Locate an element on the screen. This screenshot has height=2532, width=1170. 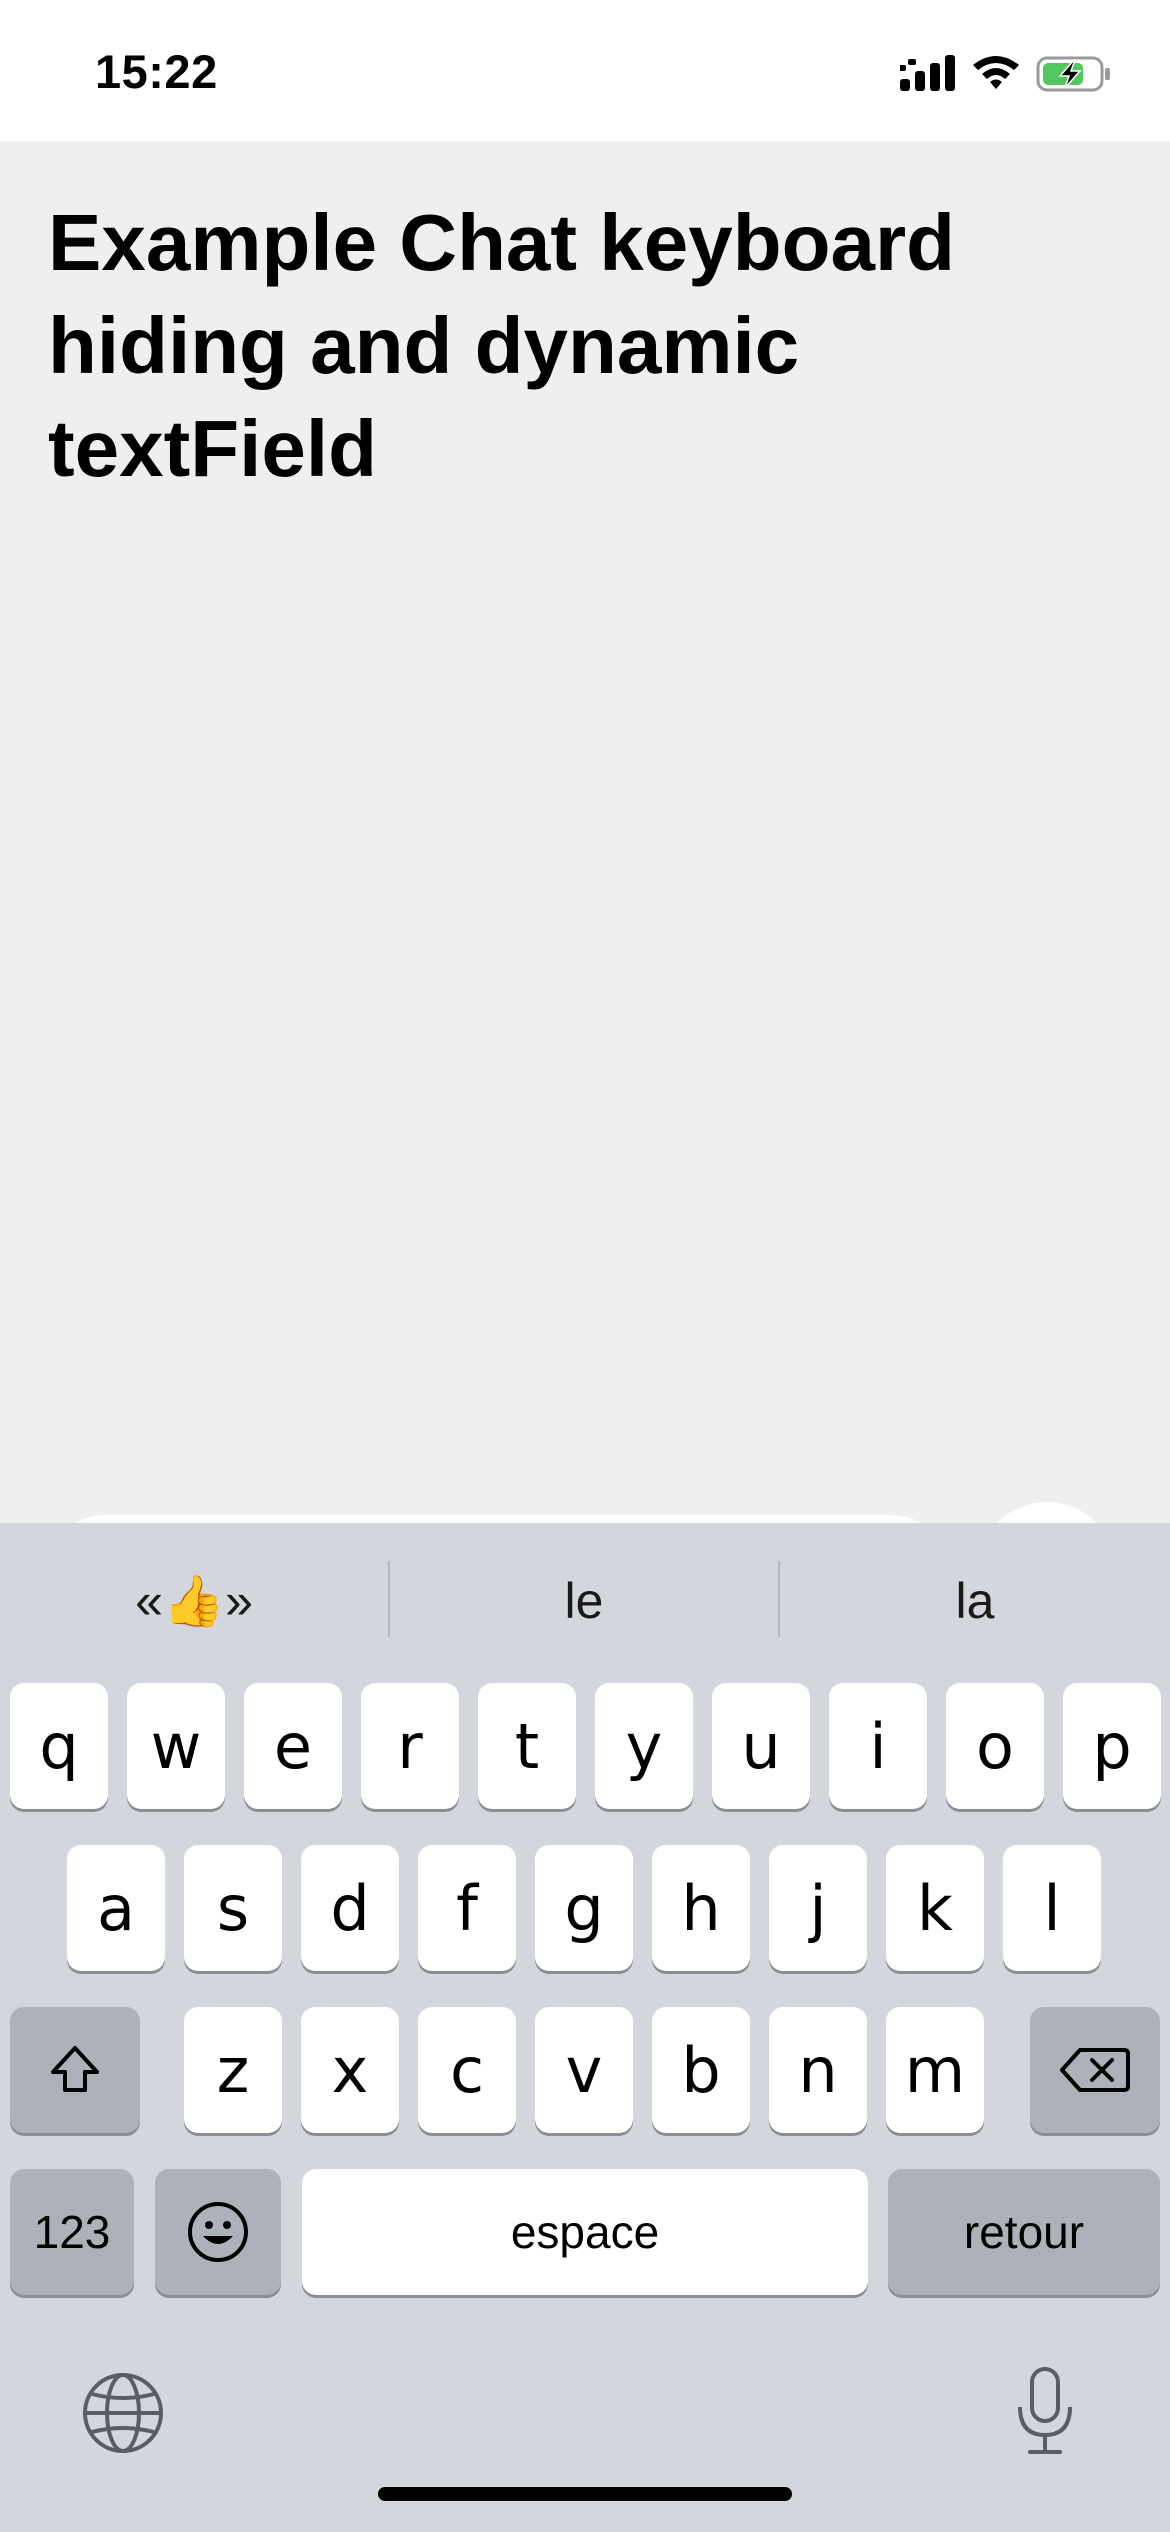
key-f: f is located at coordinates (467, 1908).